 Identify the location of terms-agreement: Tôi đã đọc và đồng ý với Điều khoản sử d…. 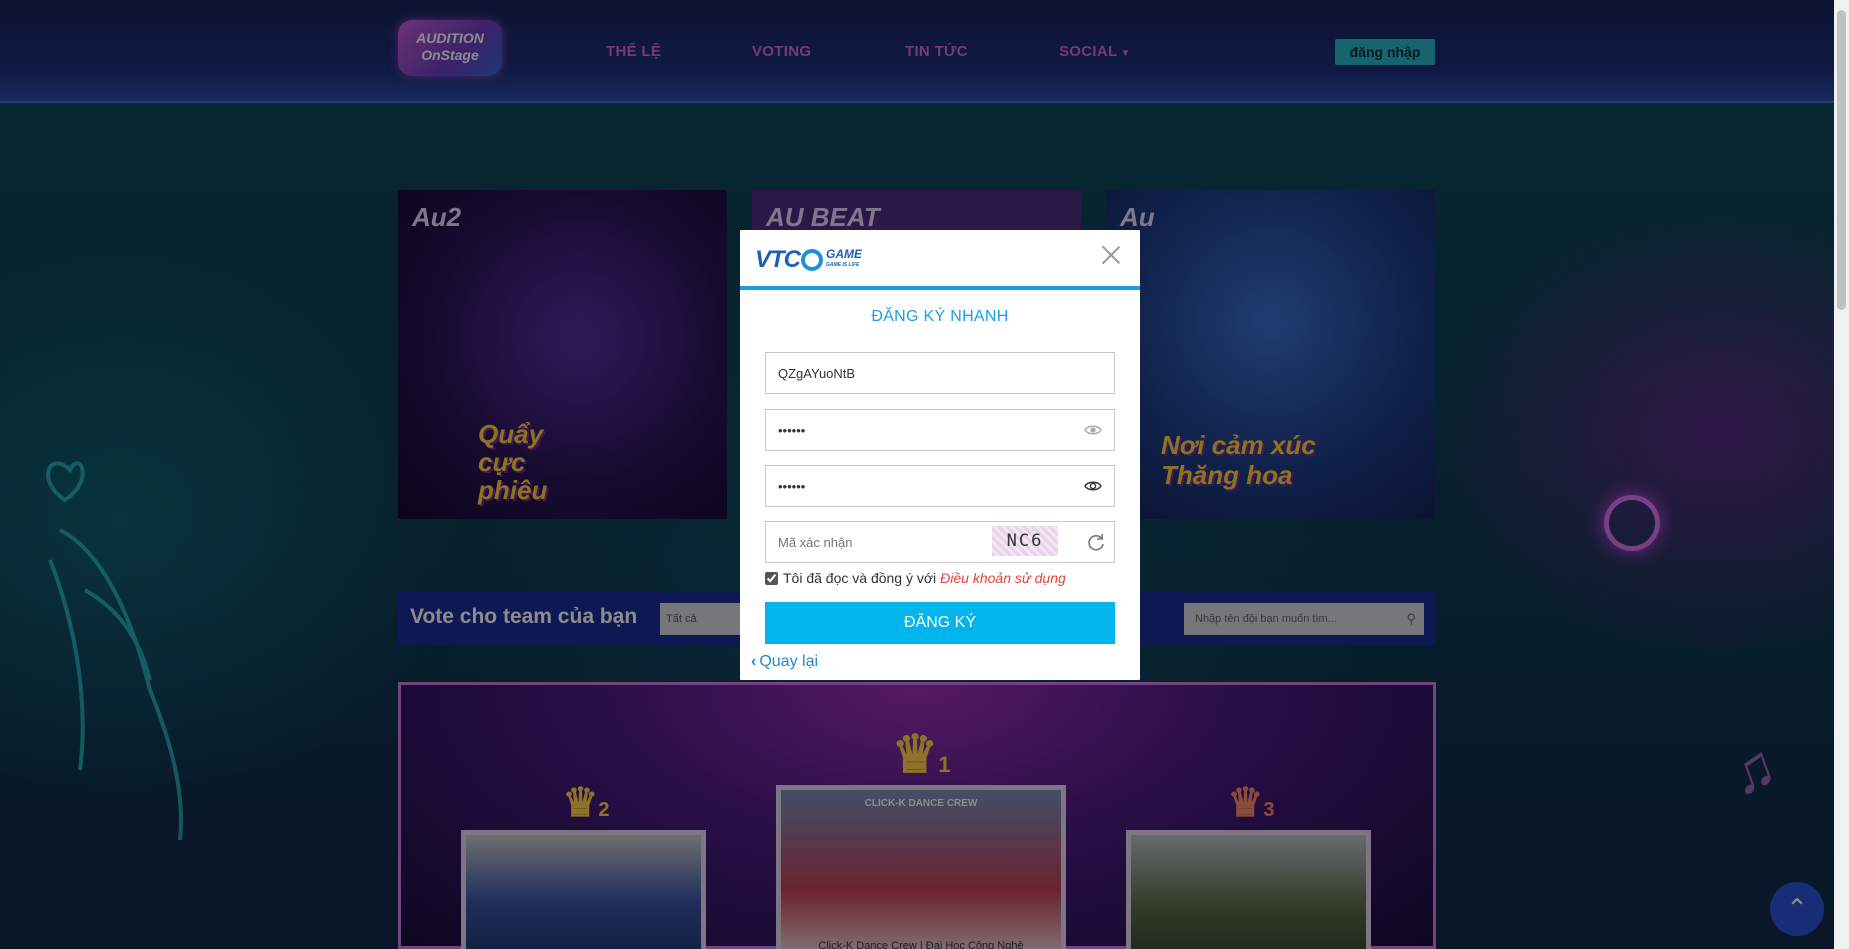
(915, 578).